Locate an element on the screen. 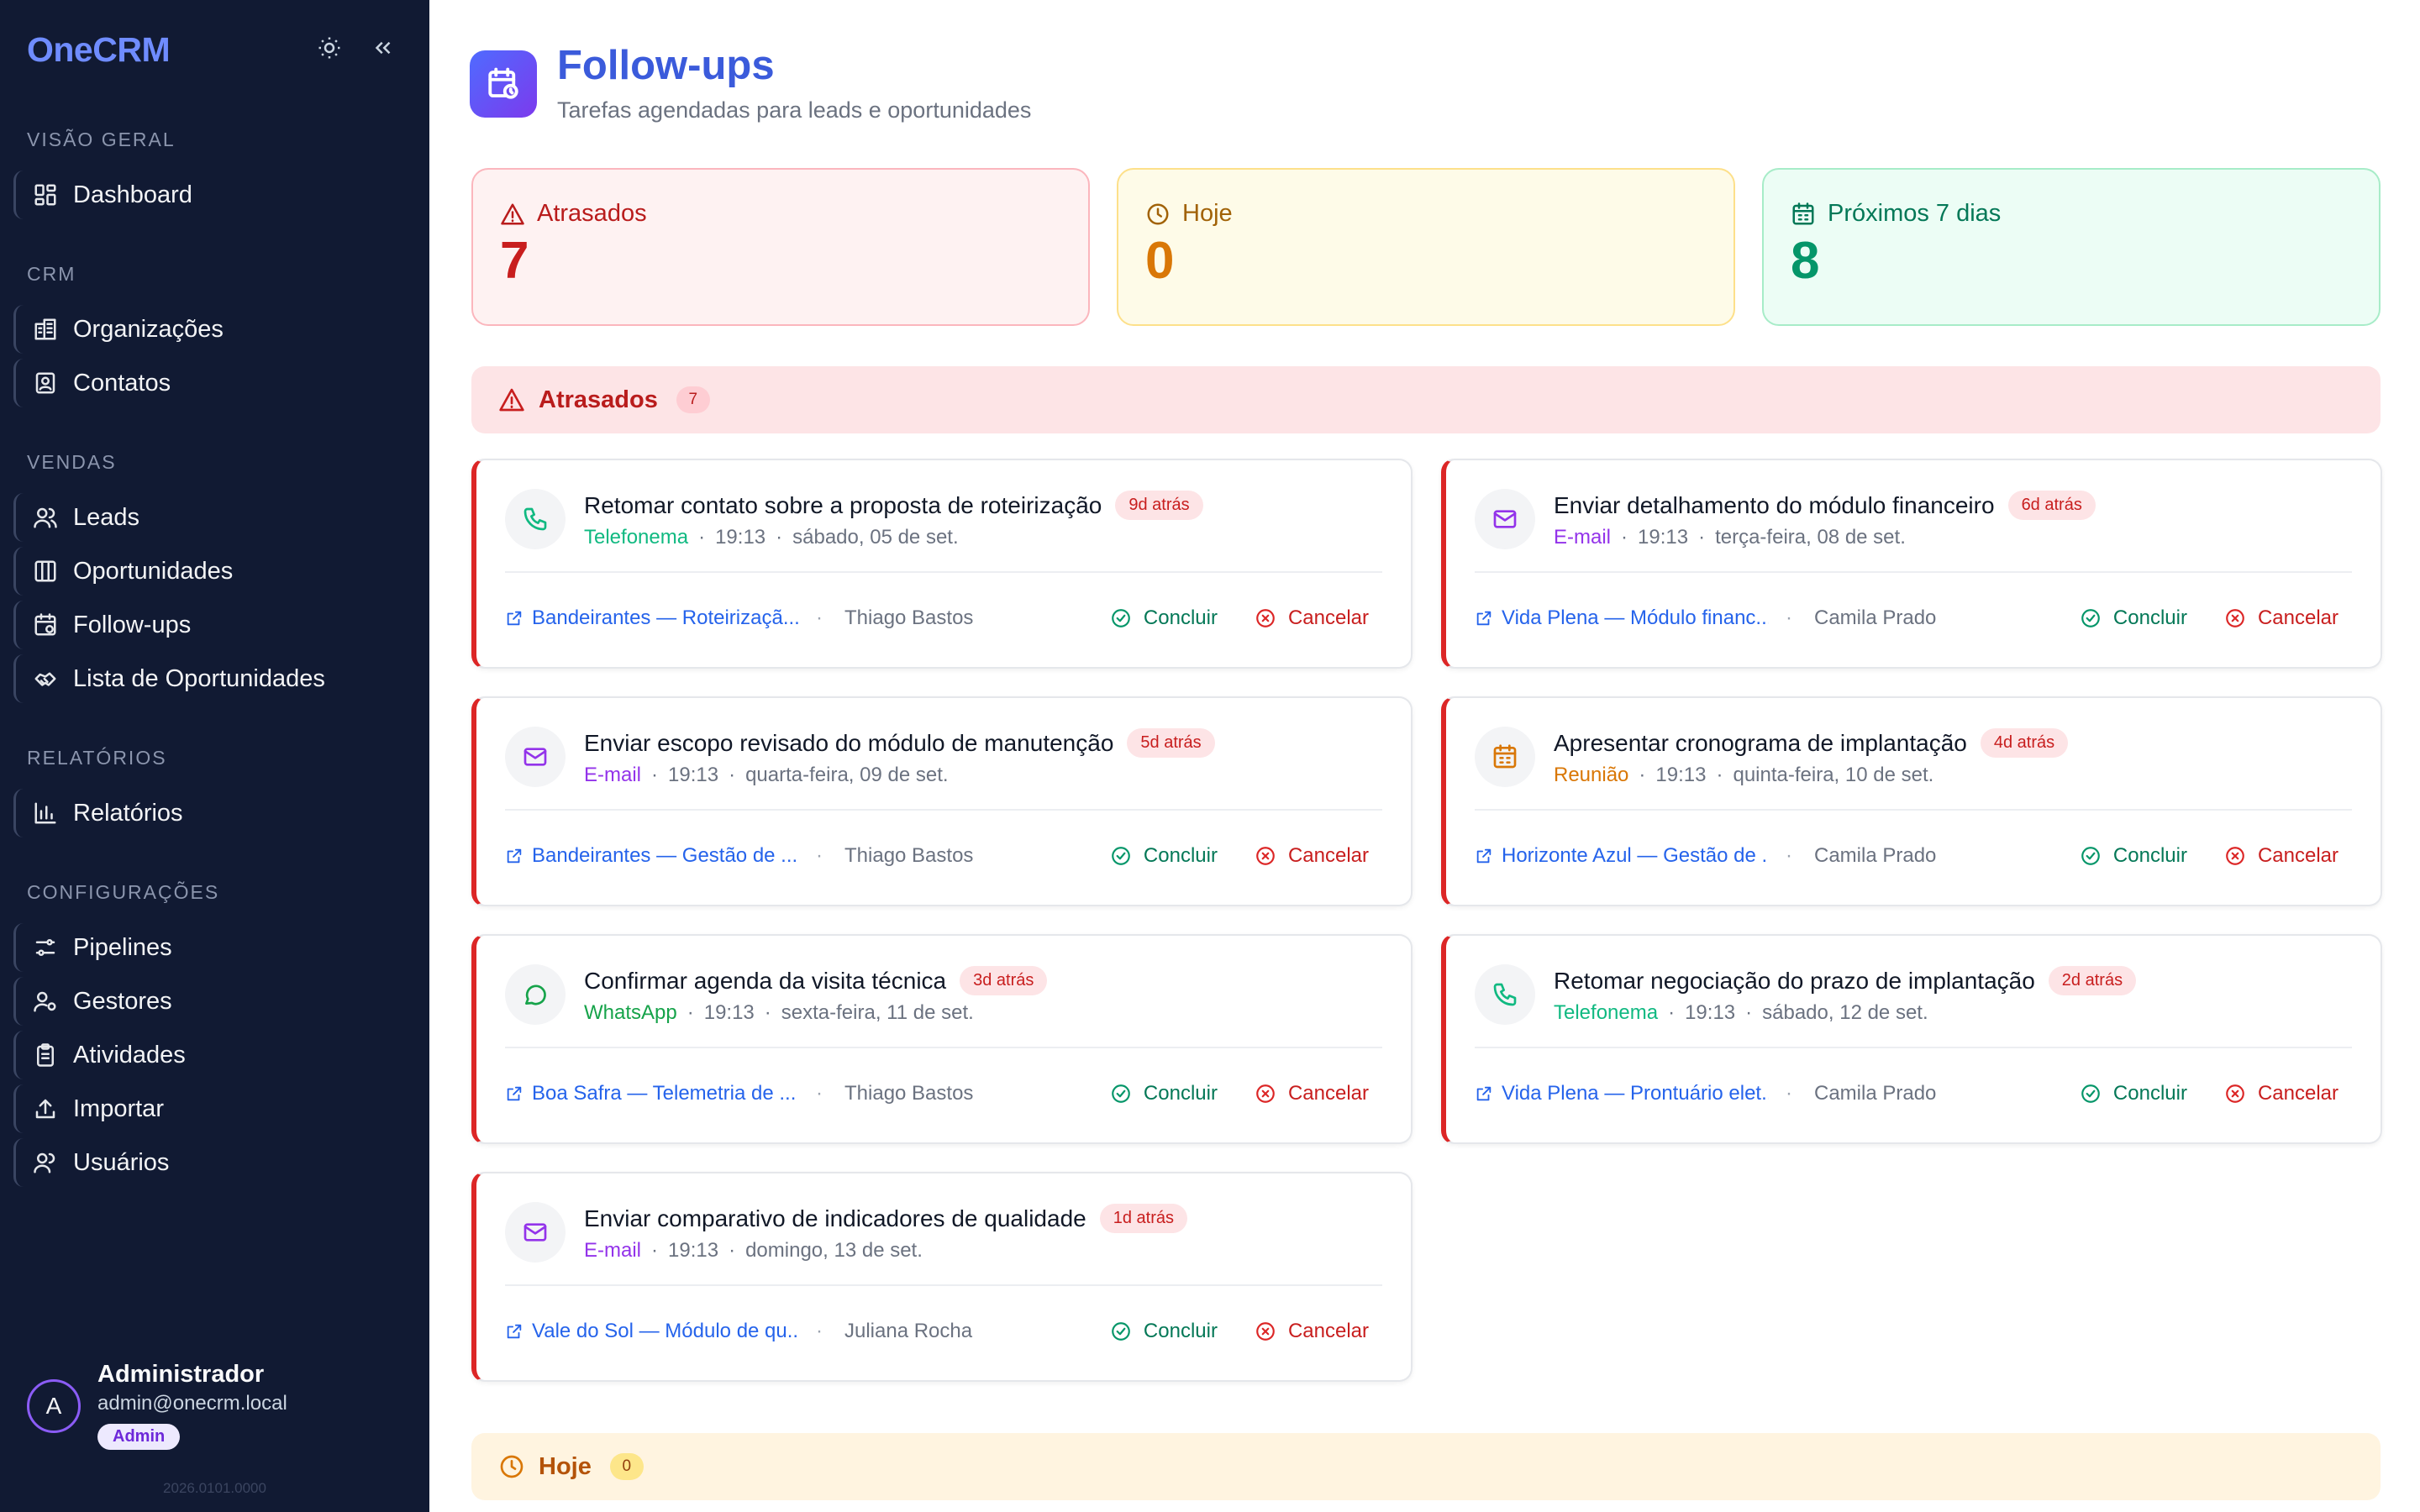 This screenshot has height=1512, width=2420. card-title: Enviar detalhamento do módulo financeiro is located at coordinates (1774, 504).